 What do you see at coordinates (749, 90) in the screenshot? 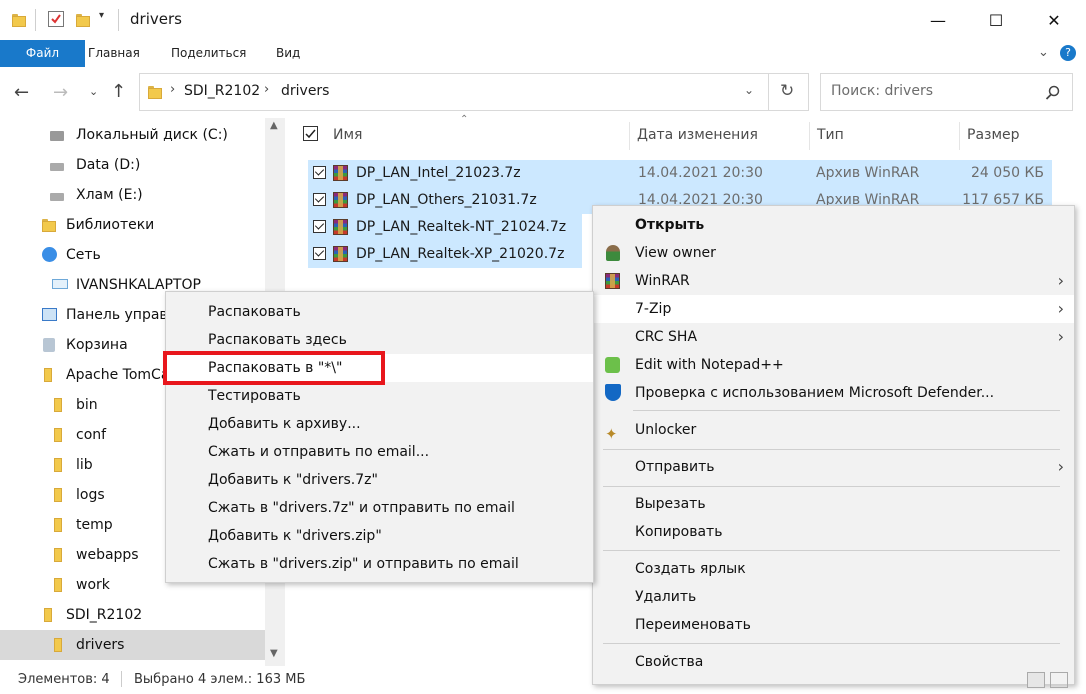
I see `address-dropdown-icon: ⌄` at bounding box center [749, 90].